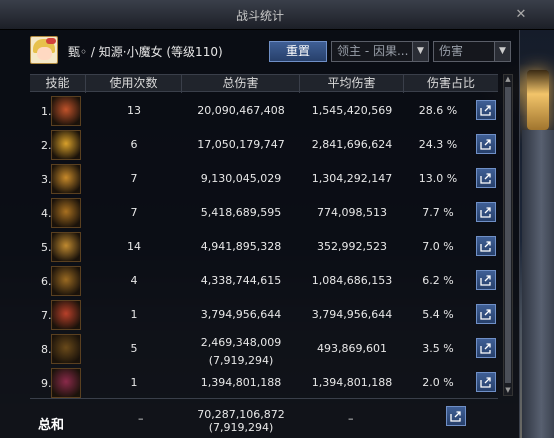 The height and width of the screenshot is (438, 554). I want to click on share-total-button, so click(456, 416).